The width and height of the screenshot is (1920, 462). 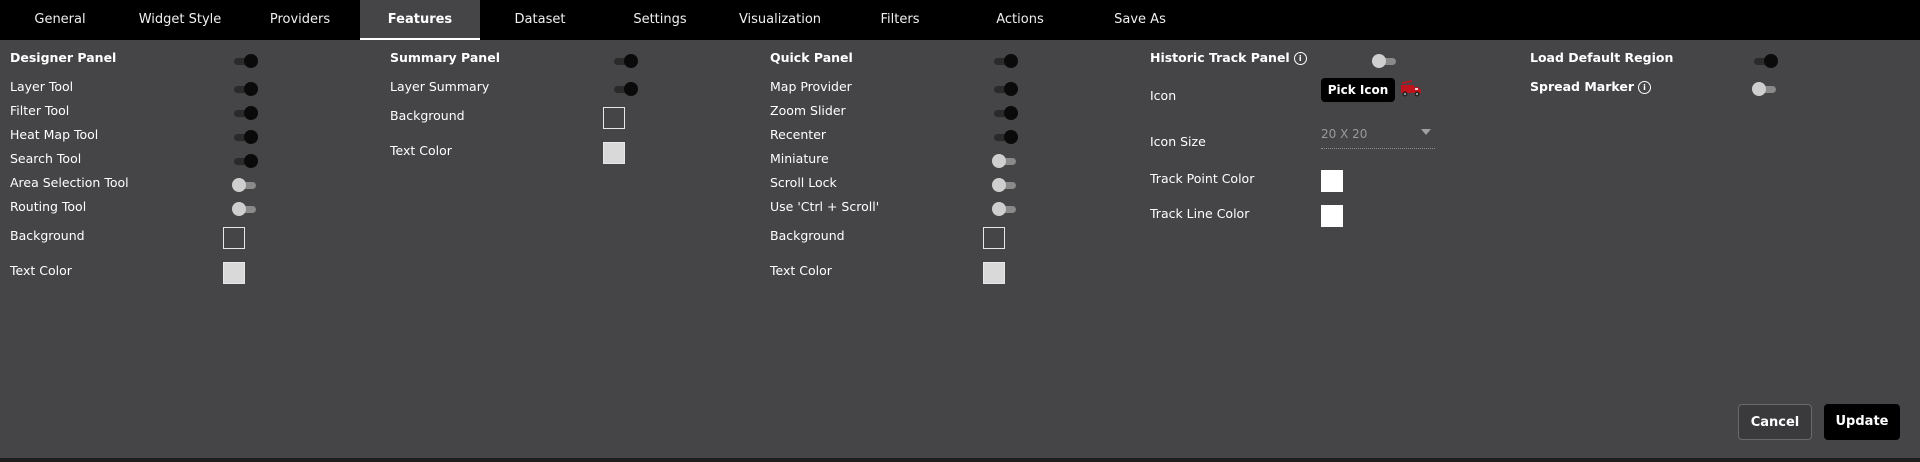 I want to click on track-point-color-label: Track Point Color, so click(x=1202, y=178).